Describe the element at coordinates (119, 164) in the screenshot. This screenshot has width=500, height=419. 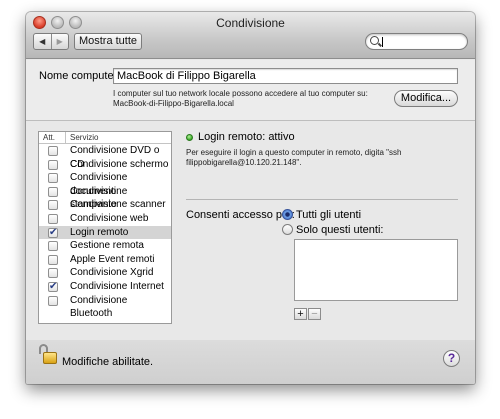
I see `service-label: Condivisione schermo` at that location.